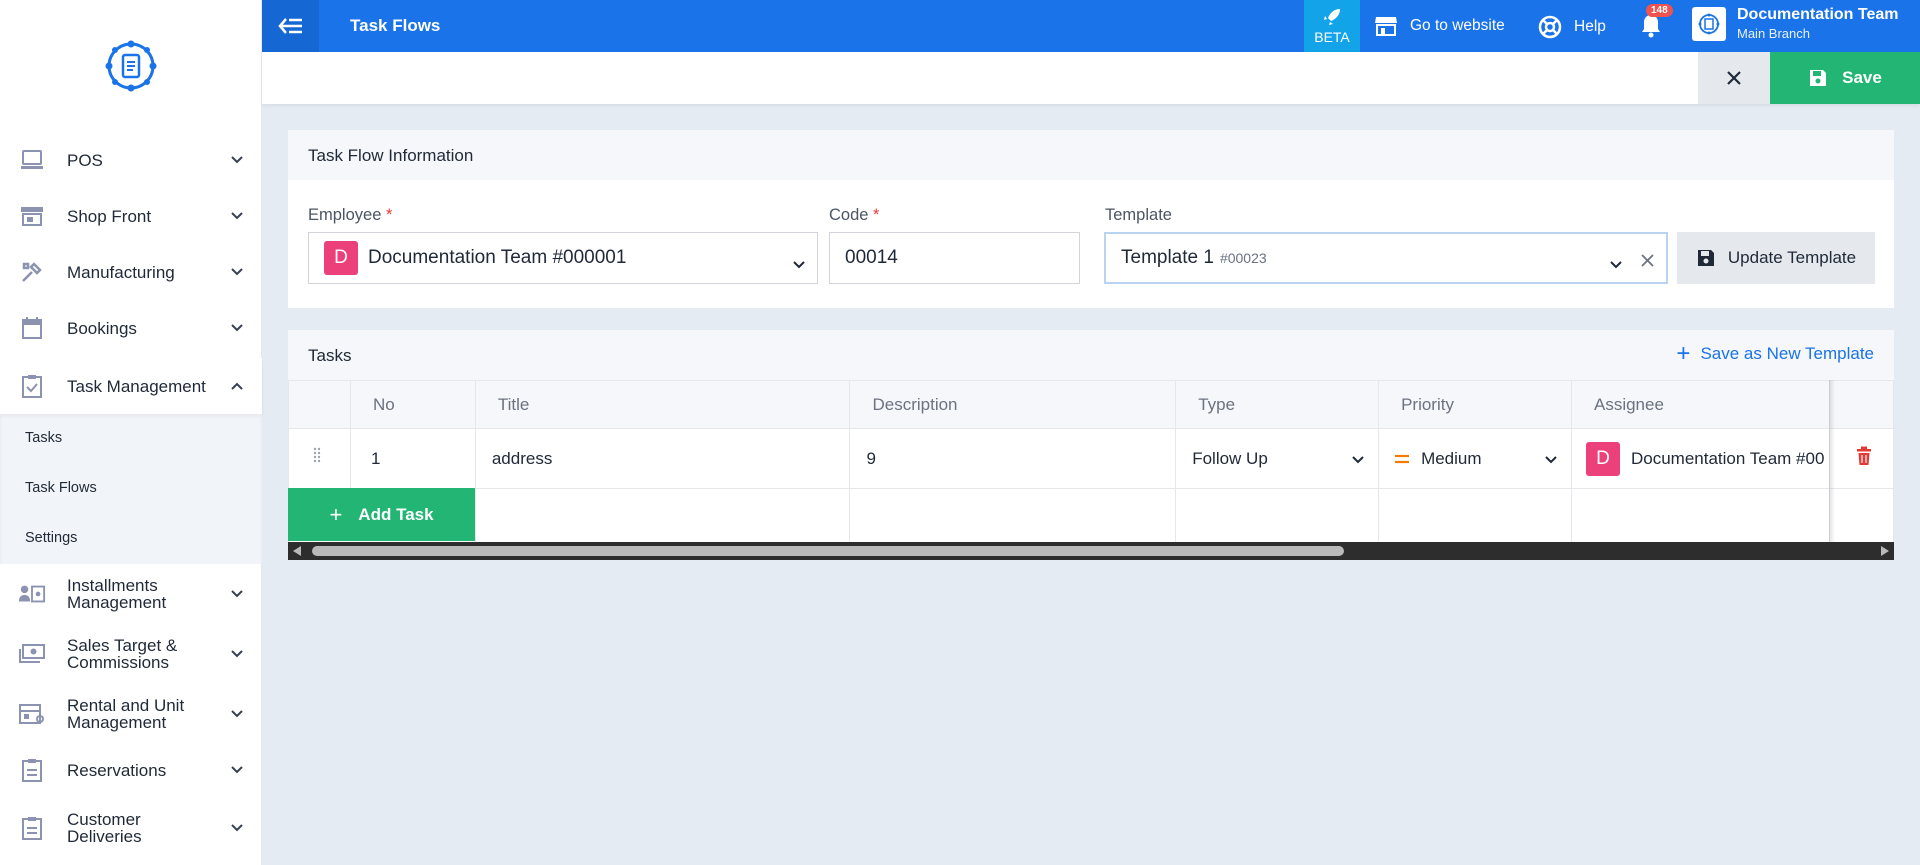  I want to click on trash-icon, so click(1863, 455).